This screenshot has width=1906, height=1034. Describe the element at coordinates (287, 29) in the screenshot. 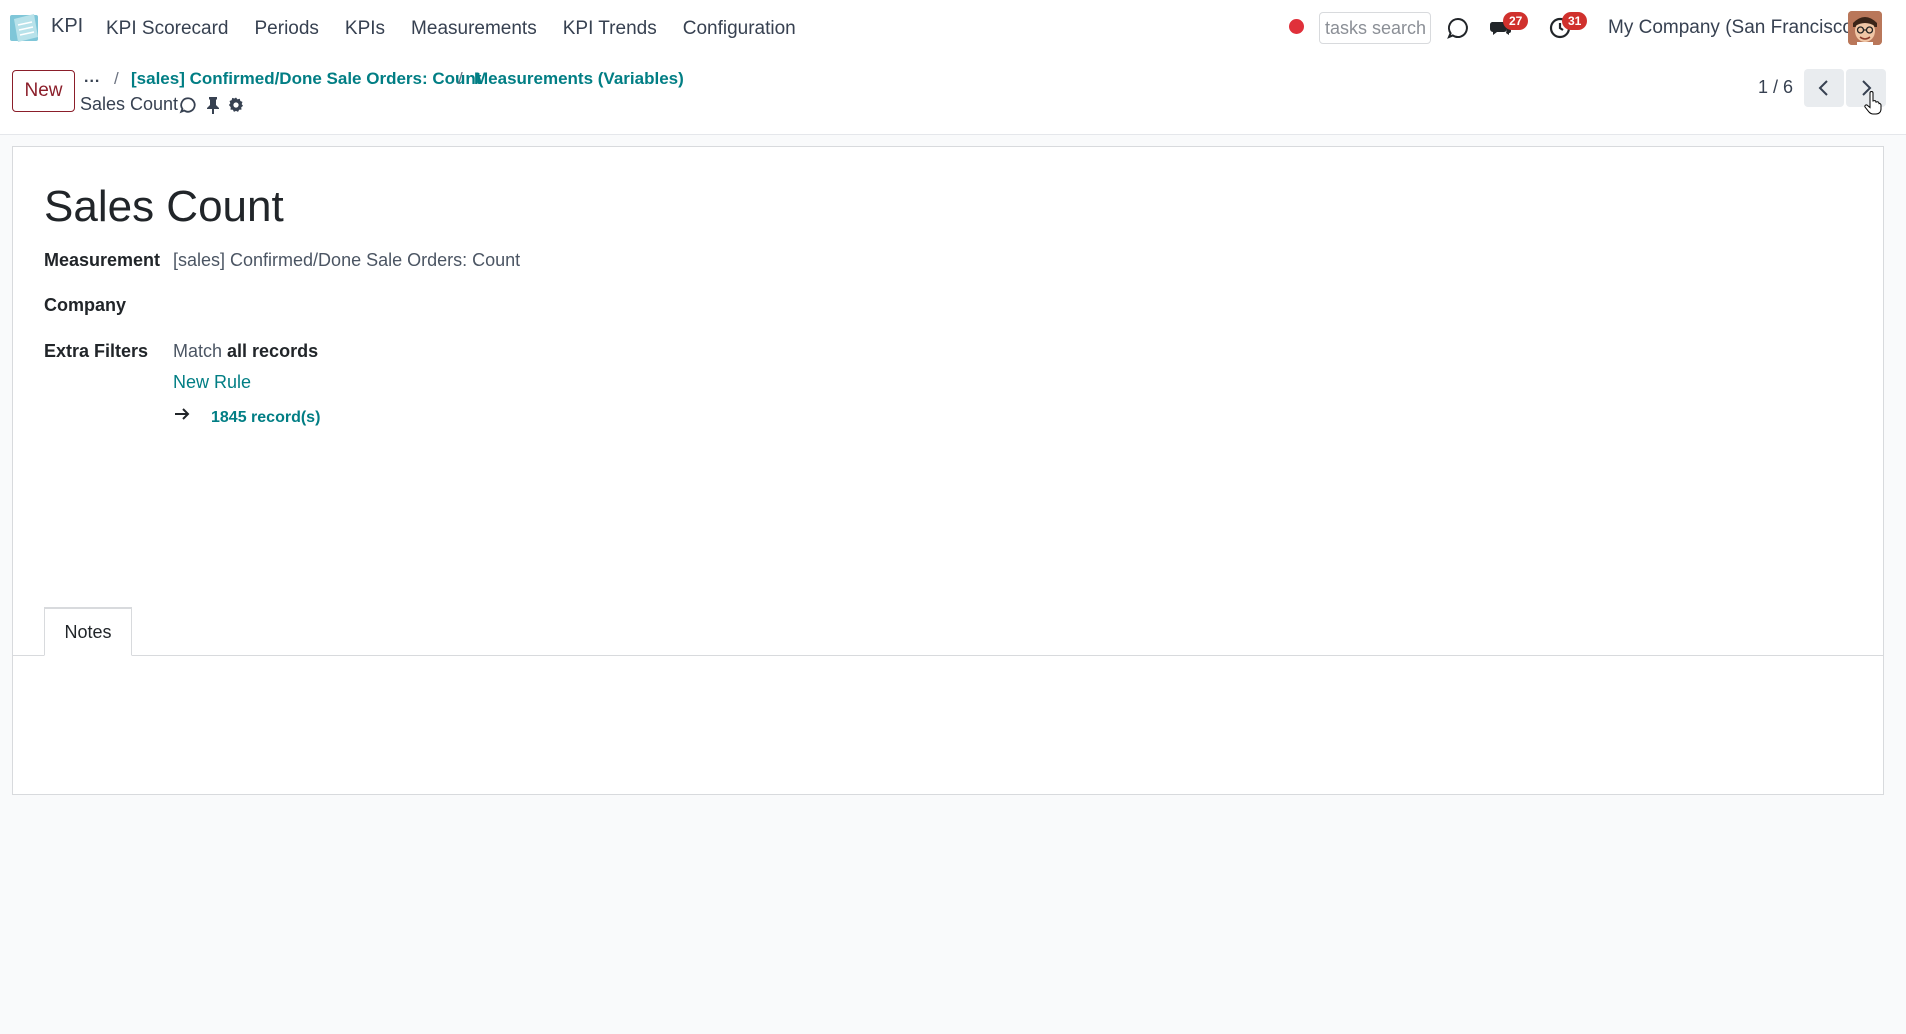

I see `menu-periods: Periods` at that location.